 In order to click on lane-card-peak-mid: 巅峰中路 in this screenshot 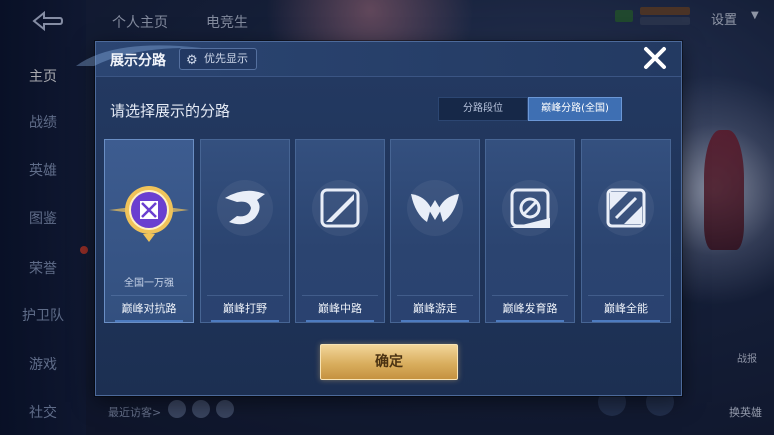, I will do `click(340, 231)`.